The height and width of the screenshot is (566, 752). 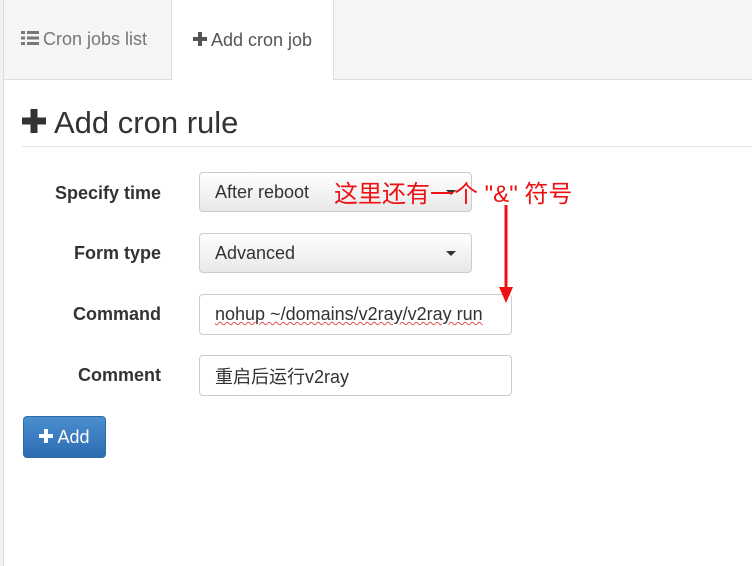 I want to click on comment-value: 重启后运行v2ray, so click(x=282, y=376).